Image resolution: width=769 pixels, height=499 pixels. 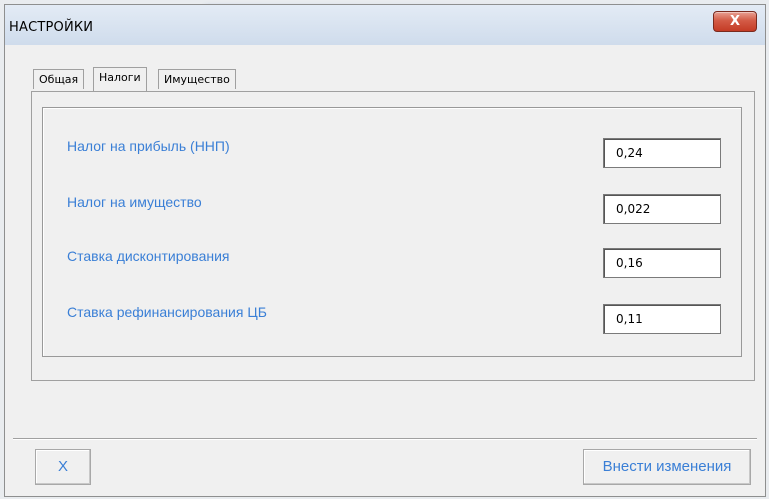 What do you see at coordinates (662, 209) in the screenshot?
I see `input-property-tax: 0,022` at bounding box center [662, 209].